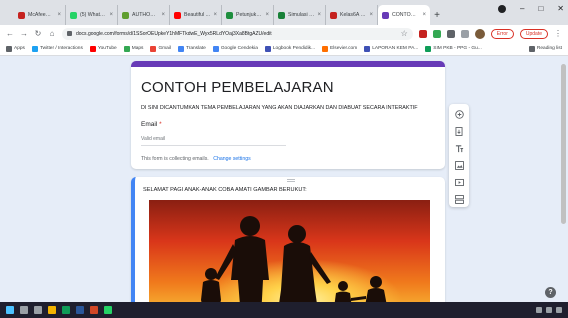 The width and height of the screenshot is (568, 318). I want to click on change-settings-link: Change settings, so click(232, 159).